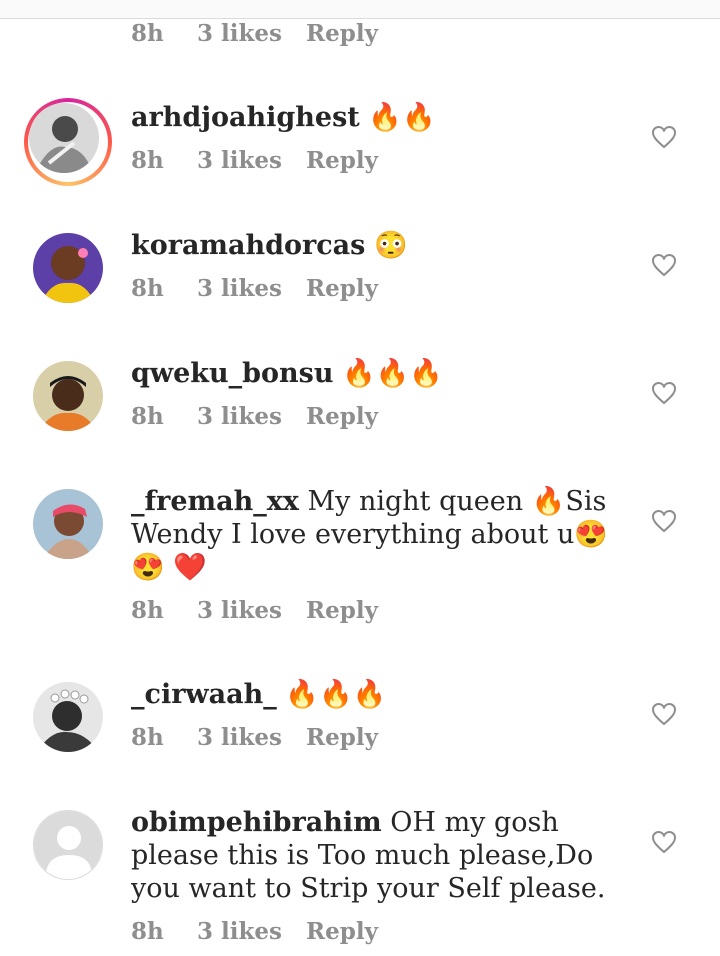 This screenshot has width=720, height=956. Describe the element at coordinates (215, 501) in the screenshot. I see `comment-username: _fremah_xx` at that location.